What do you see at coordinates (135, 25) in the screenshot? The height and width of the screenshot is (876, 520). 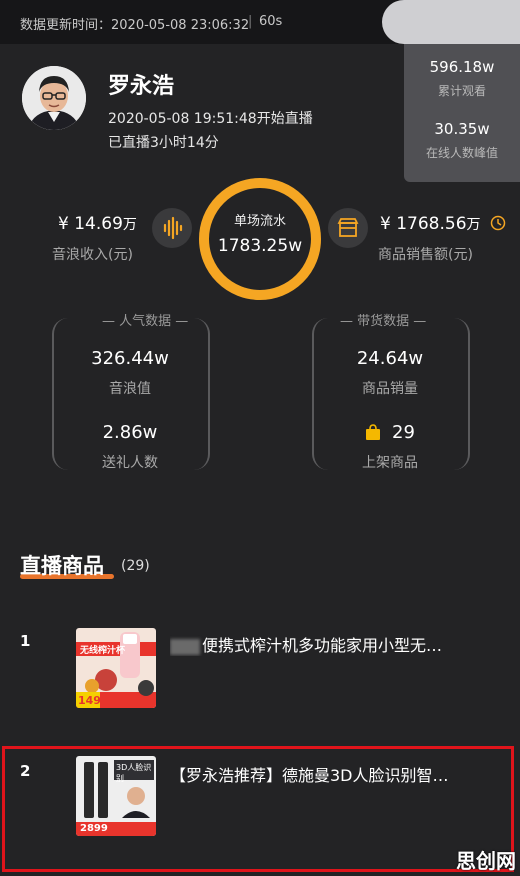 I see `update-time: 数据更新时间：2020-05-08 23:06:32` at bounding box center [135, 25].